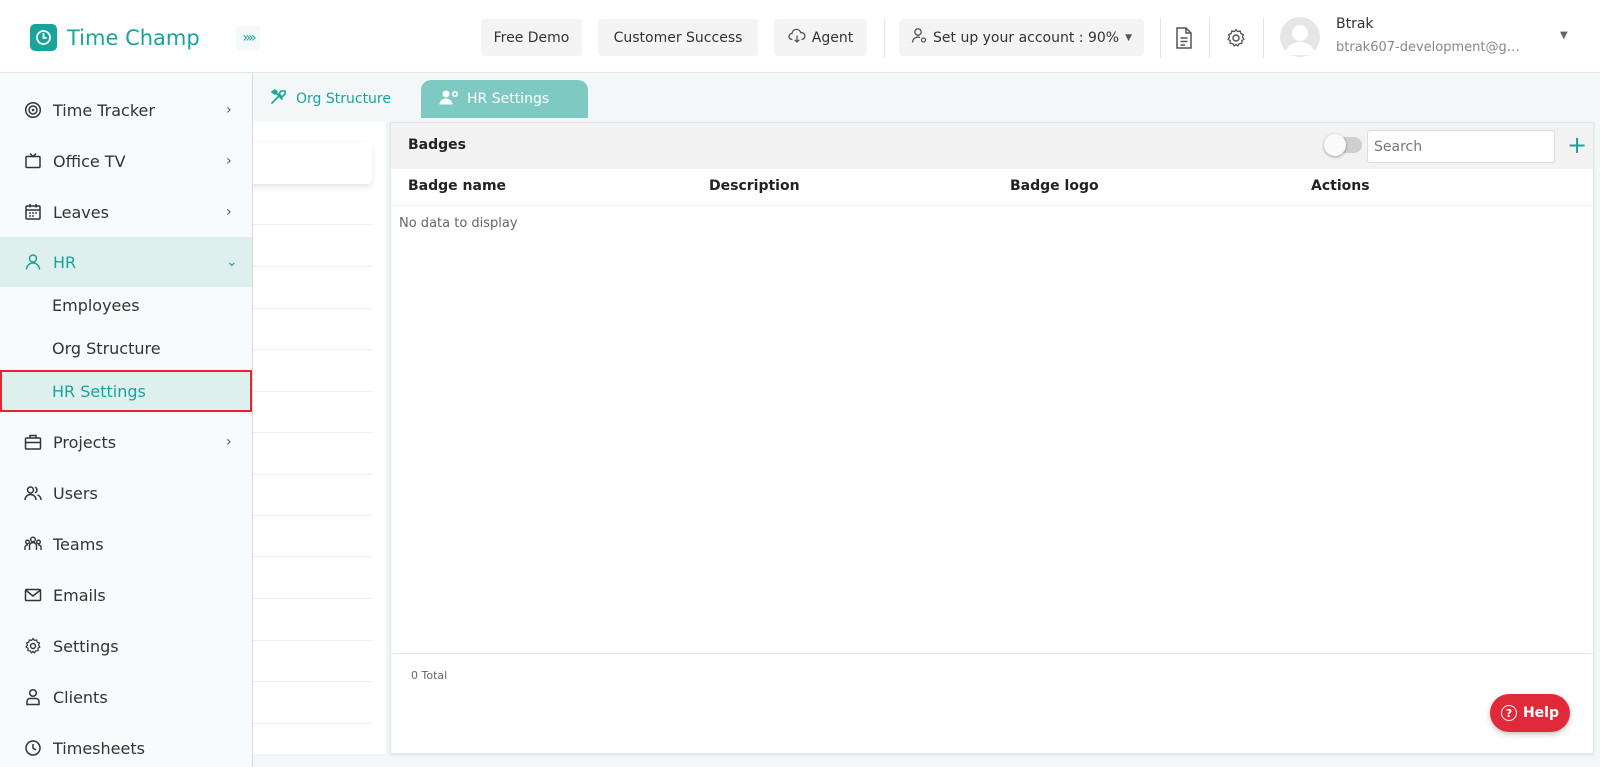 The height and width of the screenshot is (767, 1600). I want to click on free-demo-button: Free Demo, so click(531, 37).